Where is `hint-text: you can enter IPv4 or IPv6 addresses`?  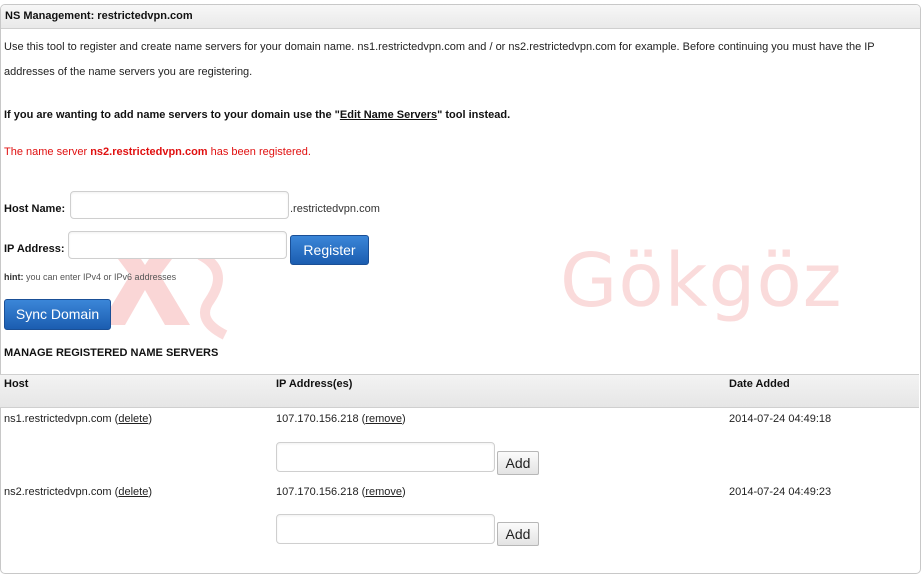 hint-text: you can enter IPv4 or IPv6 addresses is located at coordinates (100, 277).